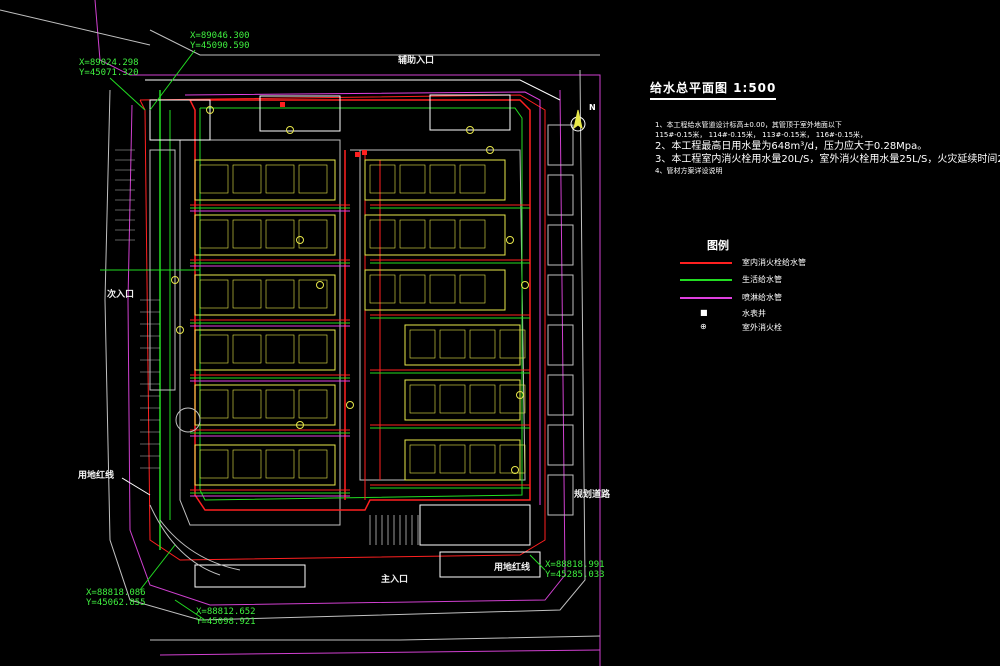 This screenshot has width=1000, height=666. Describe the element at coordinates (109, 73) in the screenshot. I see `coordinate-y: Y=45071.320` at that location.